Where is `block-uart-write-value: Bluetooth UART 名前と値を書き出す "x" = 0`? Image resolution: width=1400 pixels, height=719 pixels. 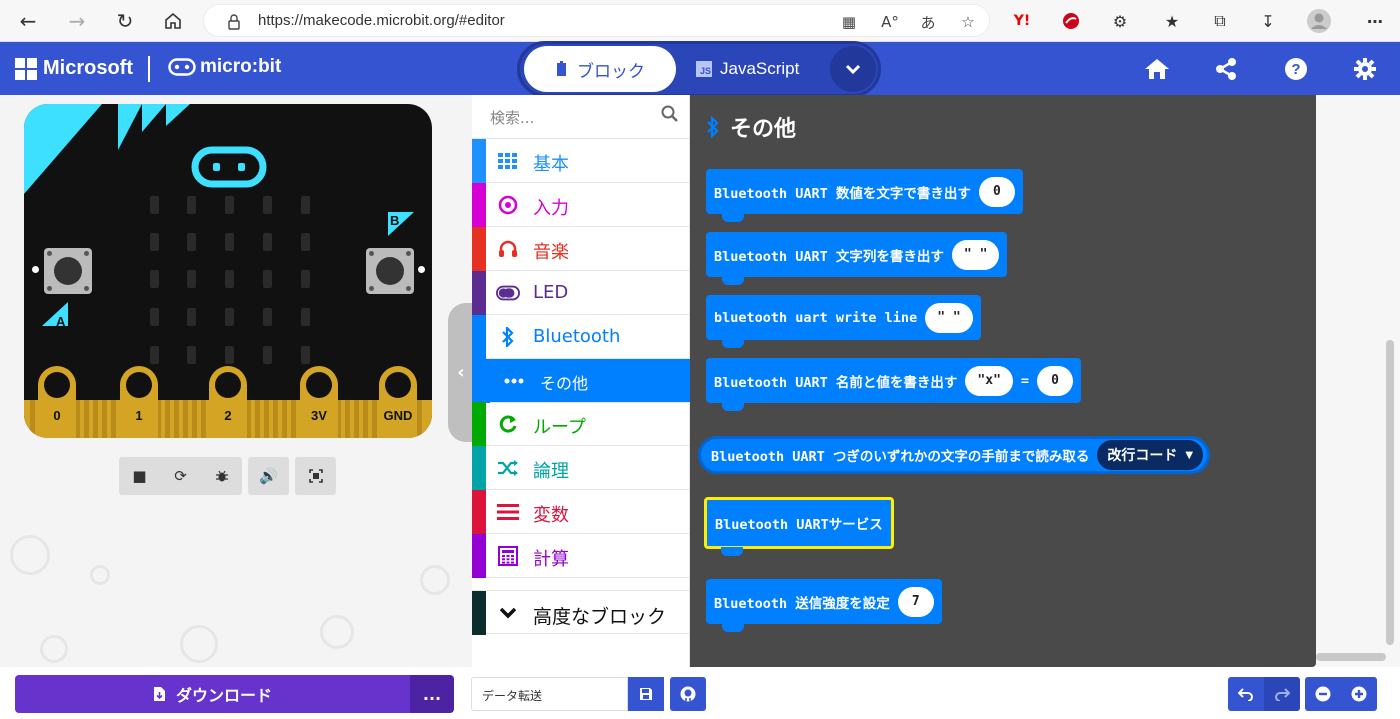
block-uart-write-value: Bluetooth UART 名前と値を書き出す "x" = 0 is located at coordinates (894, 384).